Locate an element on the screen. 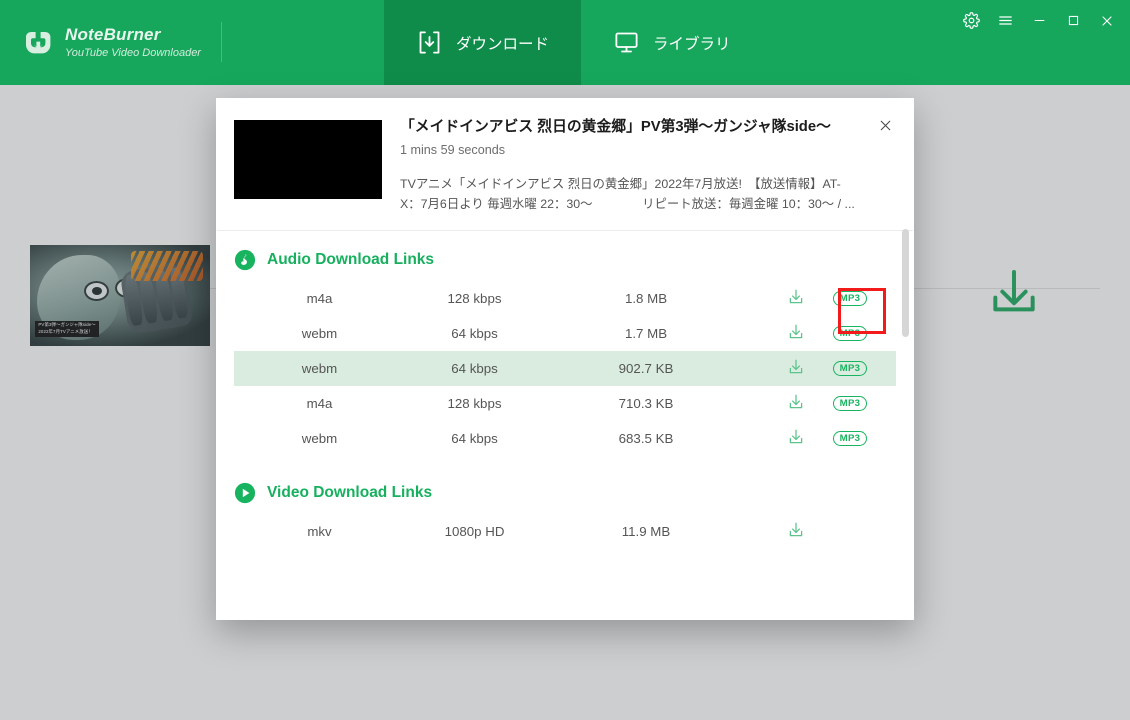 The height and width of the screenshot is (720, 1130). brand-subtitle: YouTube Video Downloader is located at coordinates (133, 52).